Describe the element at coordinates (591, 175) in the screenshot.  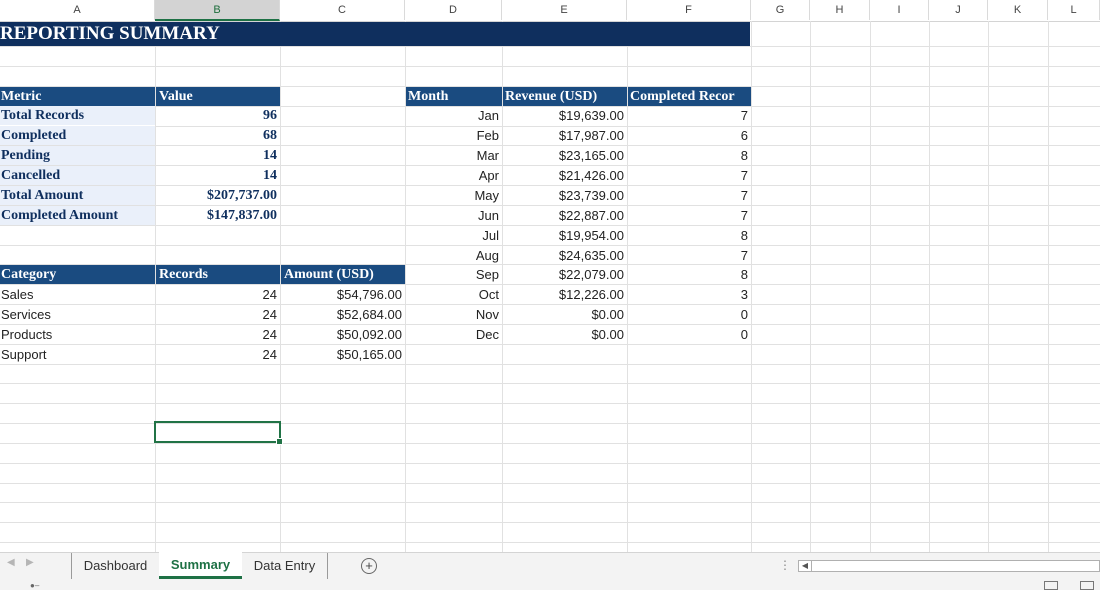
I see `month-revenue: $21,426.00` at that location.